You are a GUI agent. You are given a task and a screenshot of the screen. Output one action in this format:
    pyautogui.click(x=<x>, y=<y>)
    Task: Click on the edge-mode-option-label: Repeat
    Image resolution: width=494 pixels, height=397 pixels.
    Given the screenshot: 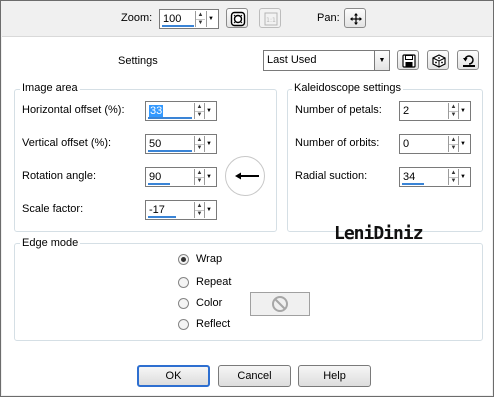 What is the action you would take?
    pyautogui.click(x=214, y=282)
    